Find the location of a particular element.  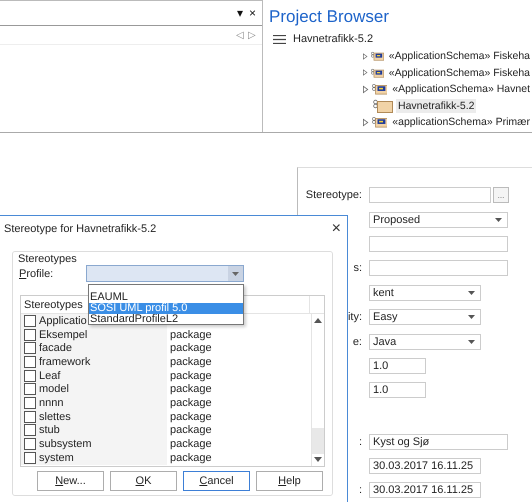

stereotype-name: facade is located at coordinates (55, 348).